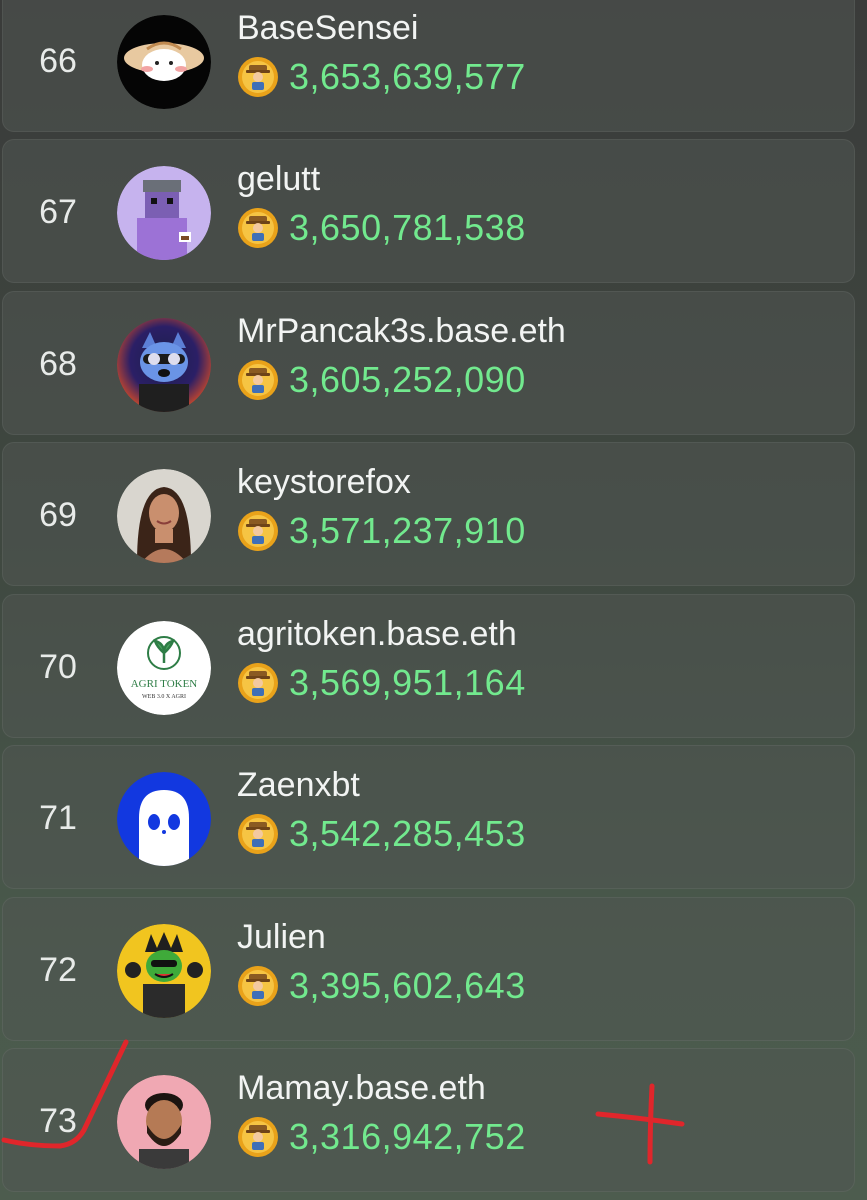 This screenshot has width=867, height=1200. What do you see at coordinates (407, 379) in the screenshot?
I see `player-score: 3,605,252,090` at bounding box center [407, 379].